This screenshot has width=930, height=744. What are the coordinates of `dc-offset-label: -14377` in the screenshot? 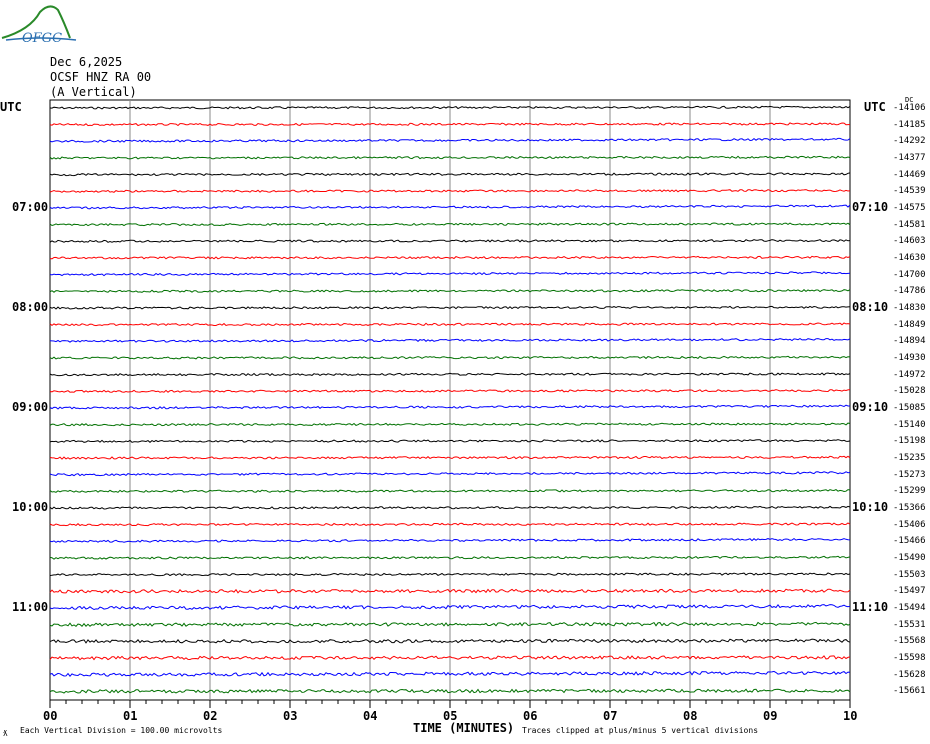 It's located at (909, 158).